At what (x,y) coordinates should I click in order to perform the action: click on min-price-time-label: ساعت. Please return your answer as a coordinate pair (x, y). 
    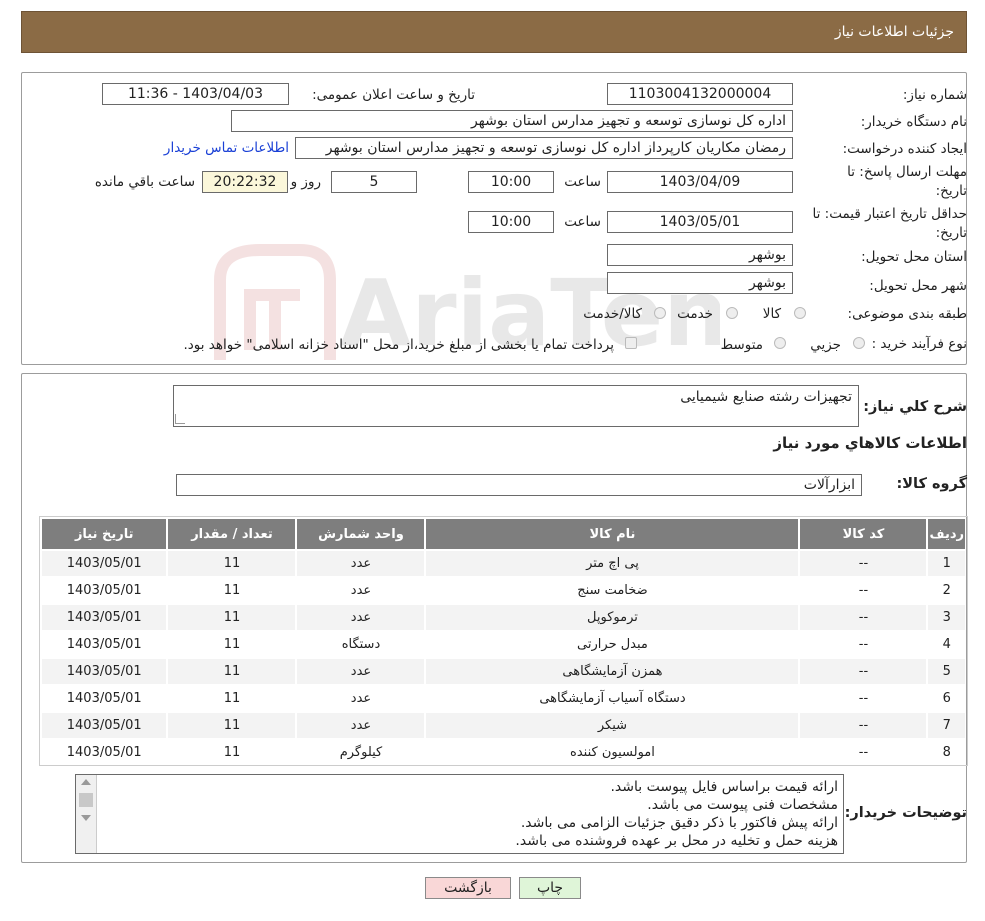
    Looking at the image, I should click on (582, 222).